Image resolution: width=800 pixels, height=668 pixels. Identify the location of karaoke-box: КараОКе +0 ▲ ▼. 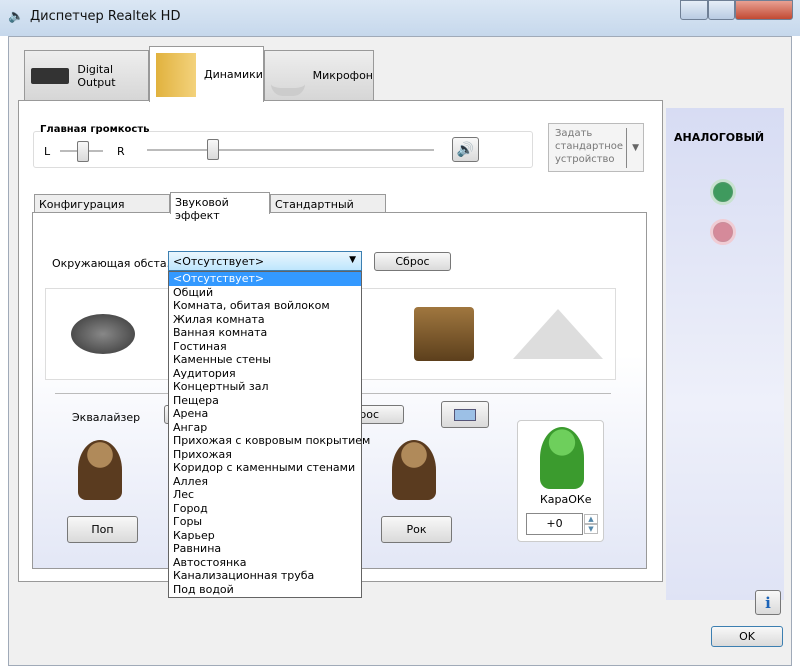
(560, 481).